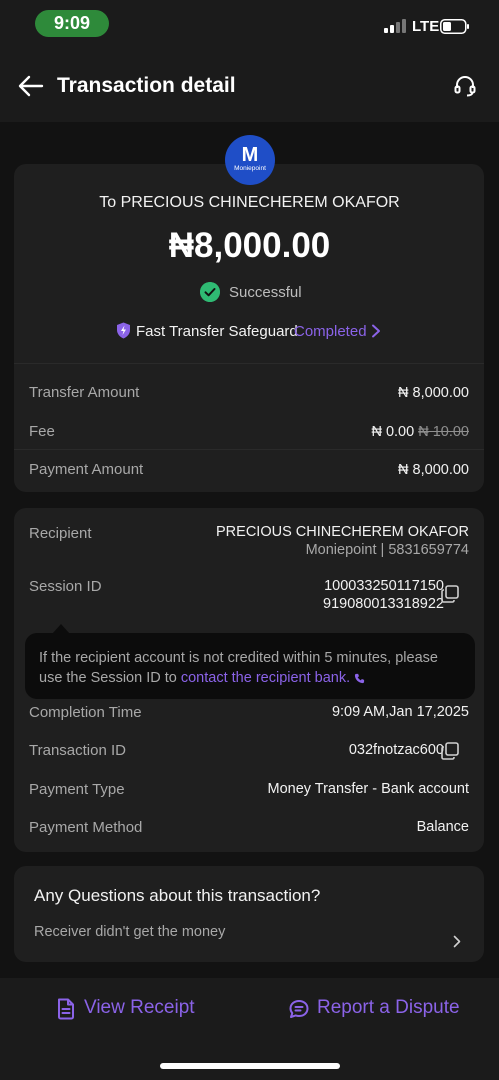 This screenshot has height=1080, width=499. I want to click on session-id-label: Session ID, so click(65, 586).